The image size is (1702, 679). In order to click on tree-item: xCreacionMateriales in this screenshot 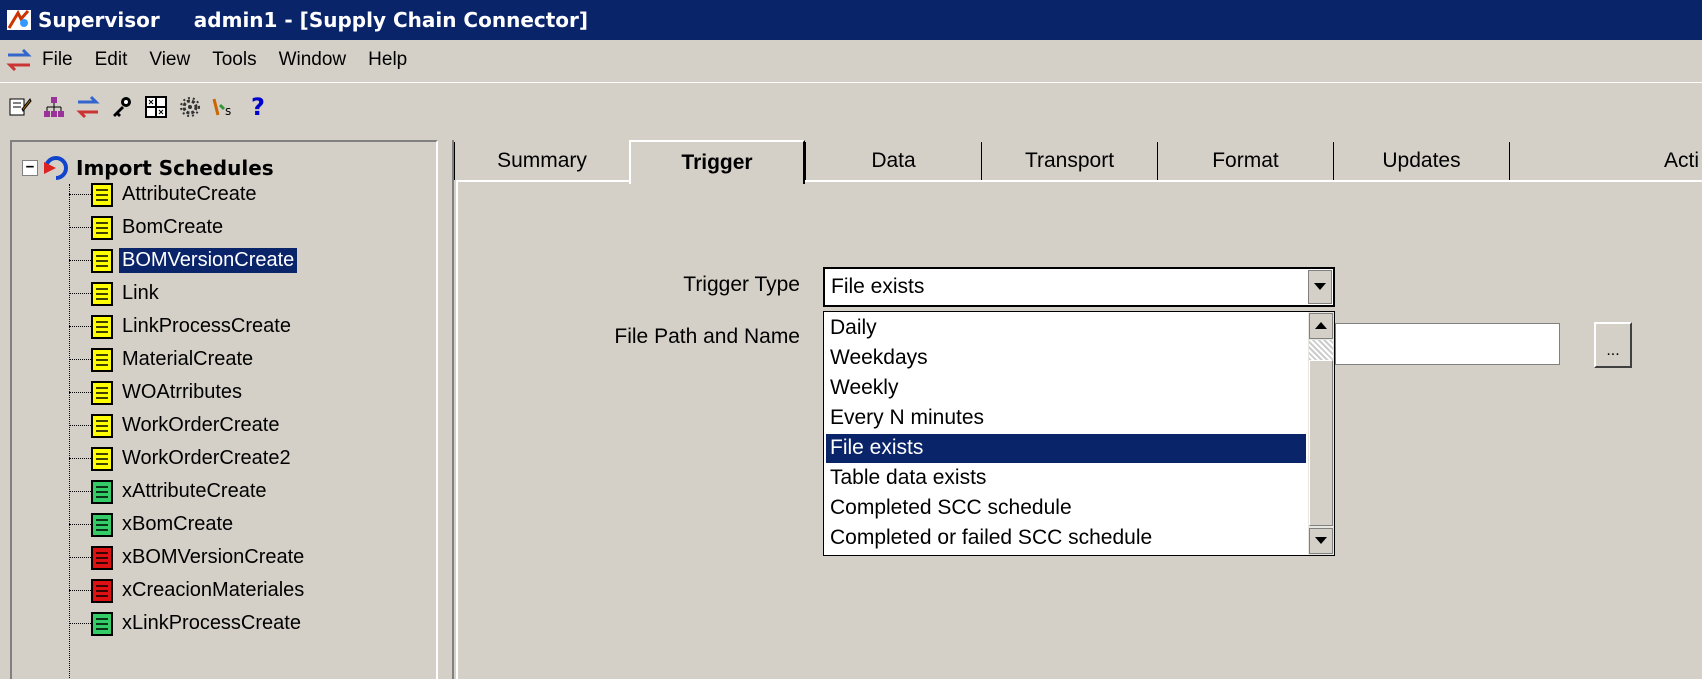, I will do `click(188, 590)`.